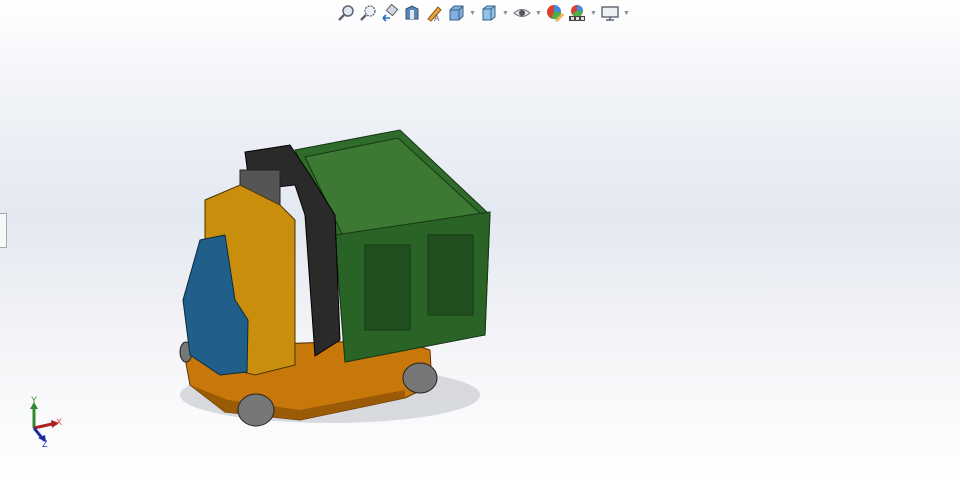  Describe the element at coordinates (256, 410) in the screenshot. I see `wheel-front-left` at that location.